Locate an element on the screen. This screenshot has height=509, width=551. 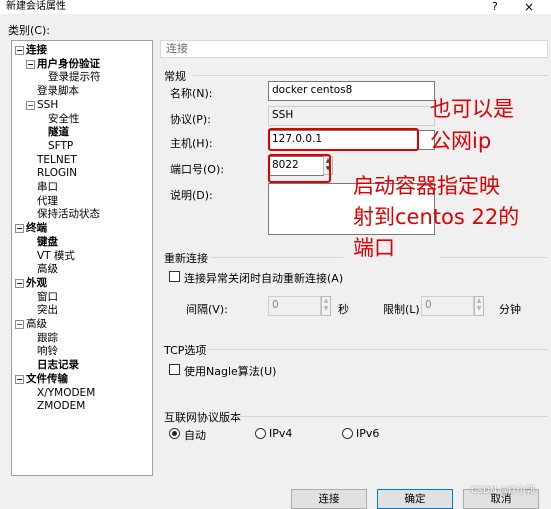
port-highlight-box is located at coordinates (299, 168).